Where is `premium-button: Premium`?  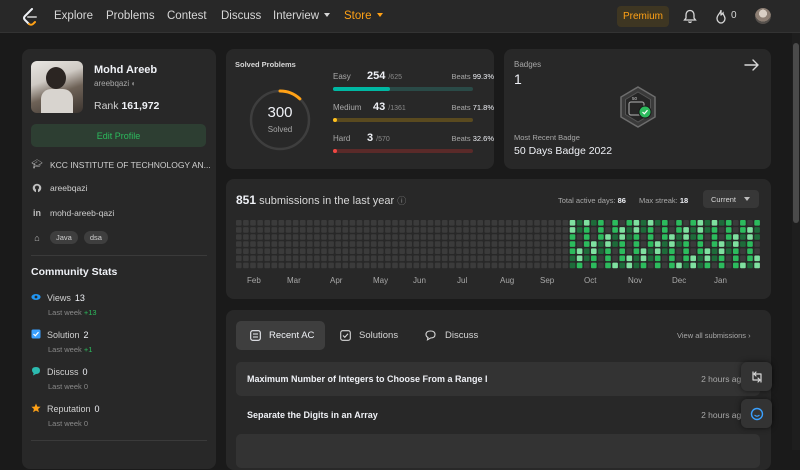 premium-button: Premium is located at coordinates (643, 16).